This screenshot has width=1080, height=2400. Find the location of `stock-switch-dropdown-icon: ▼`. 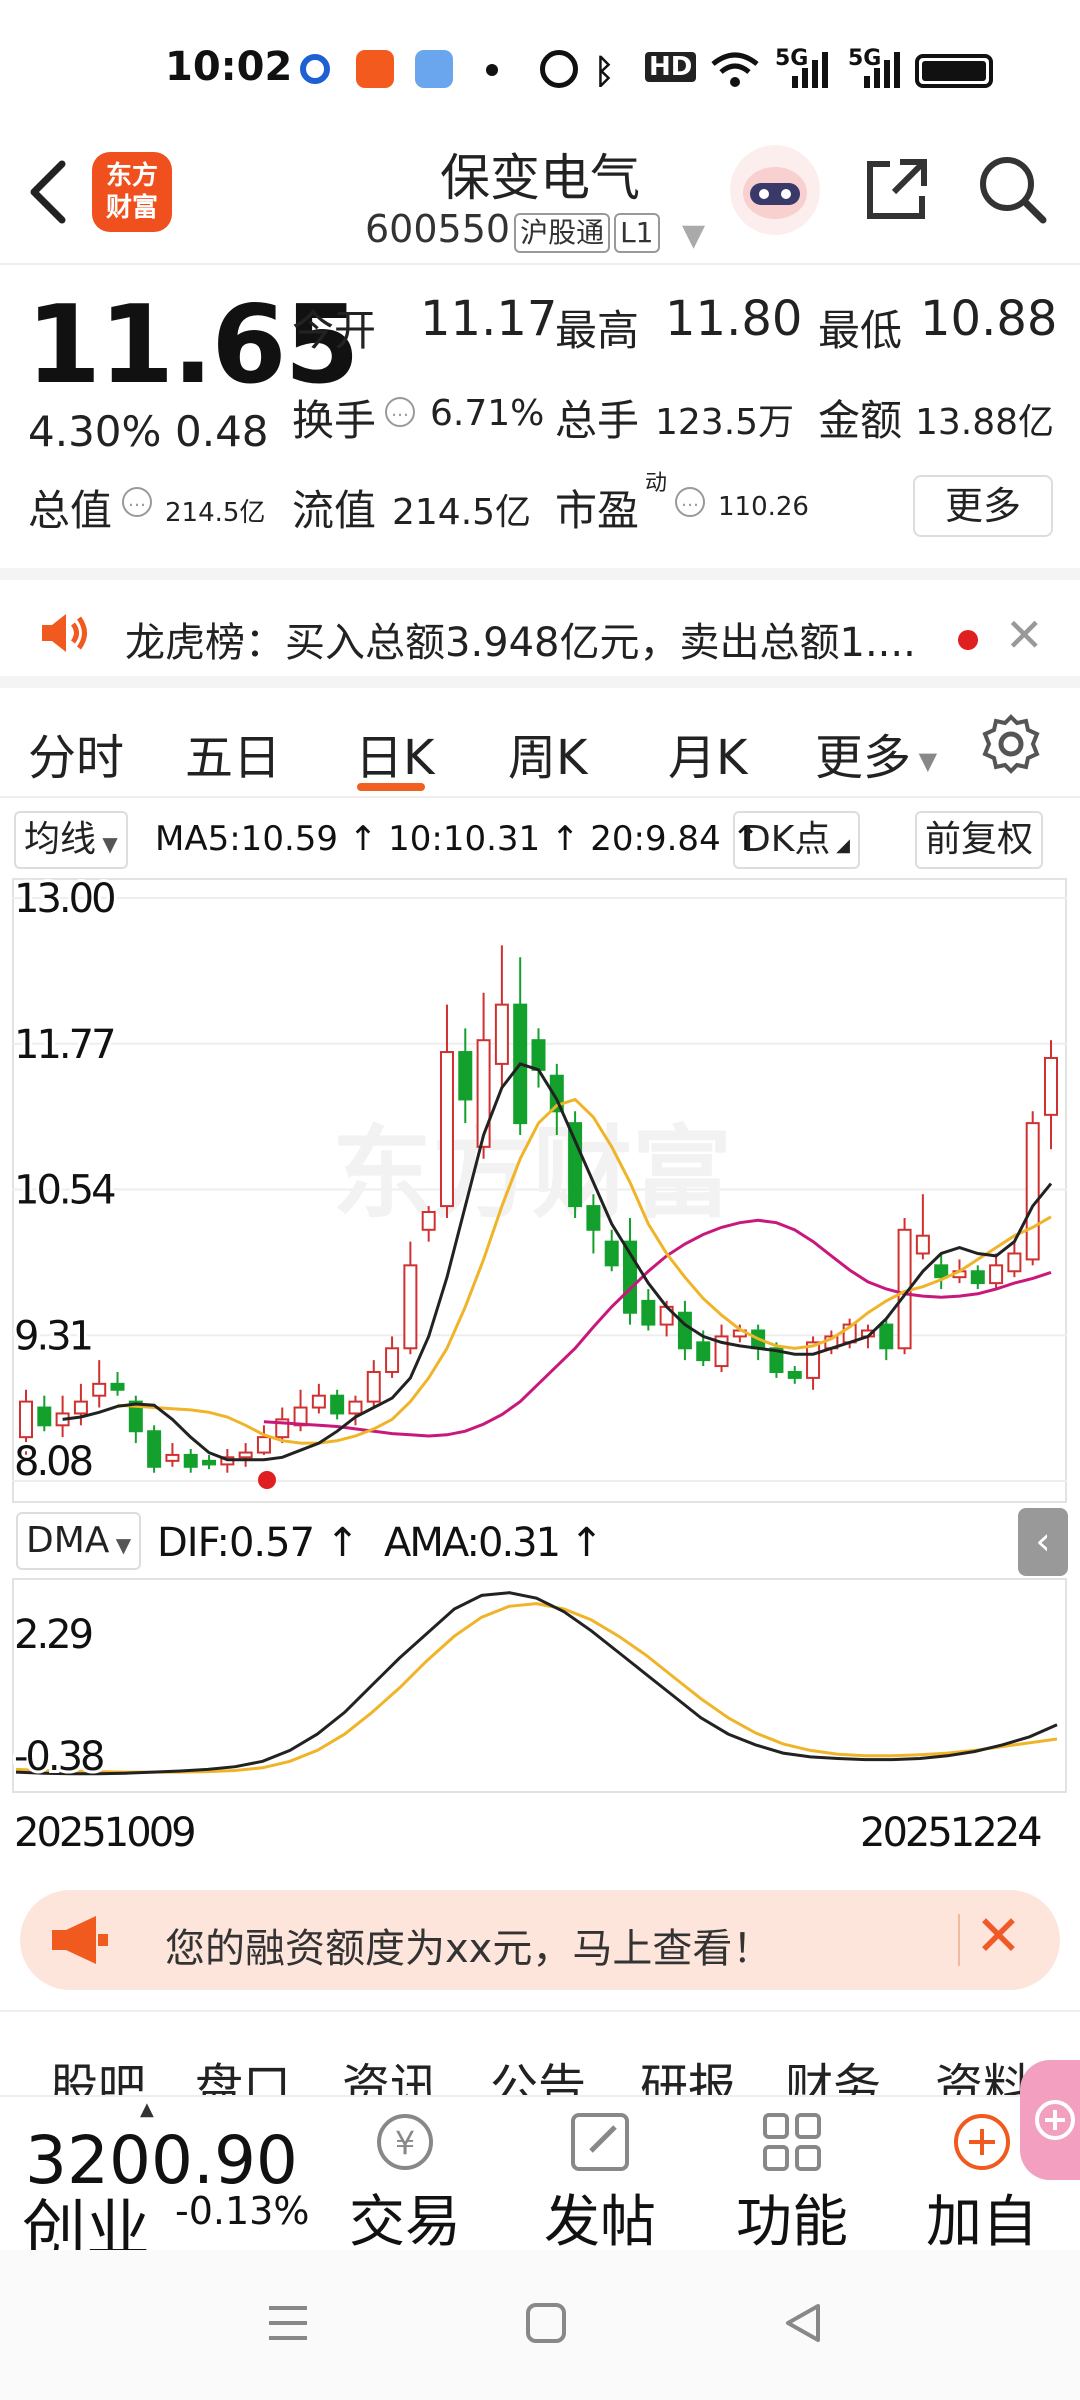

stock-switch-dropdown-icon: ▼ is located at coordinates (693, 235).